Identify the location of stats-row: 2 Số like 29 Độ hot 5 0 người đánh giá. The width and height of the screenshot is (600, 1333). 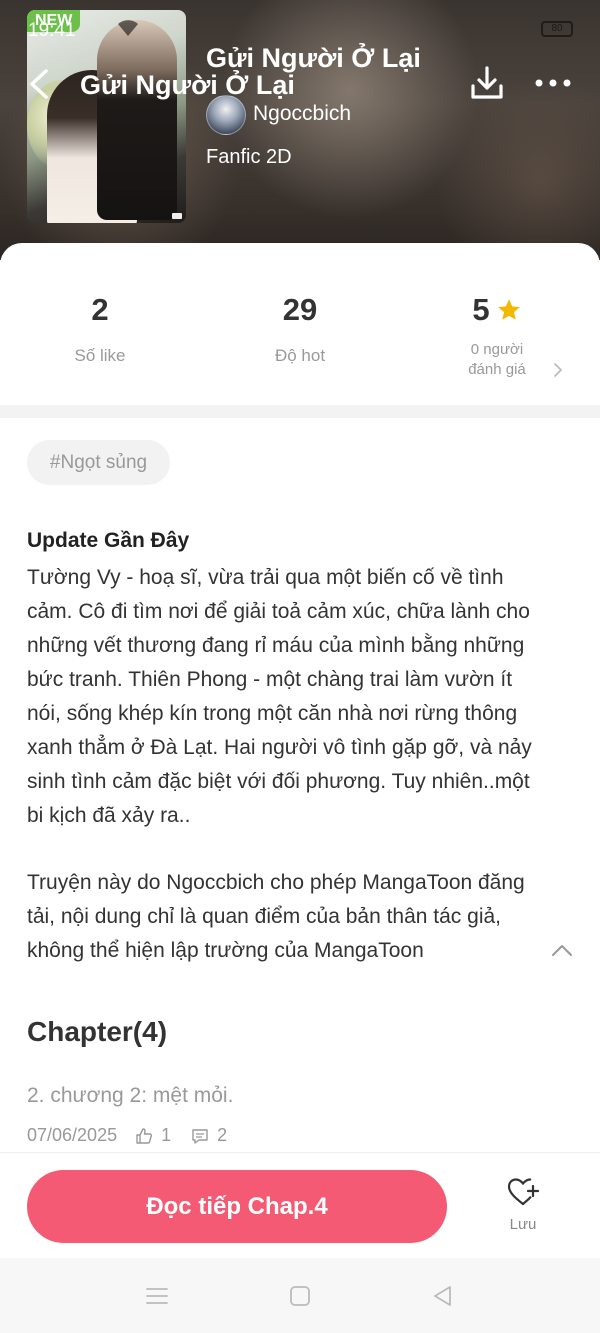
(300, 347).